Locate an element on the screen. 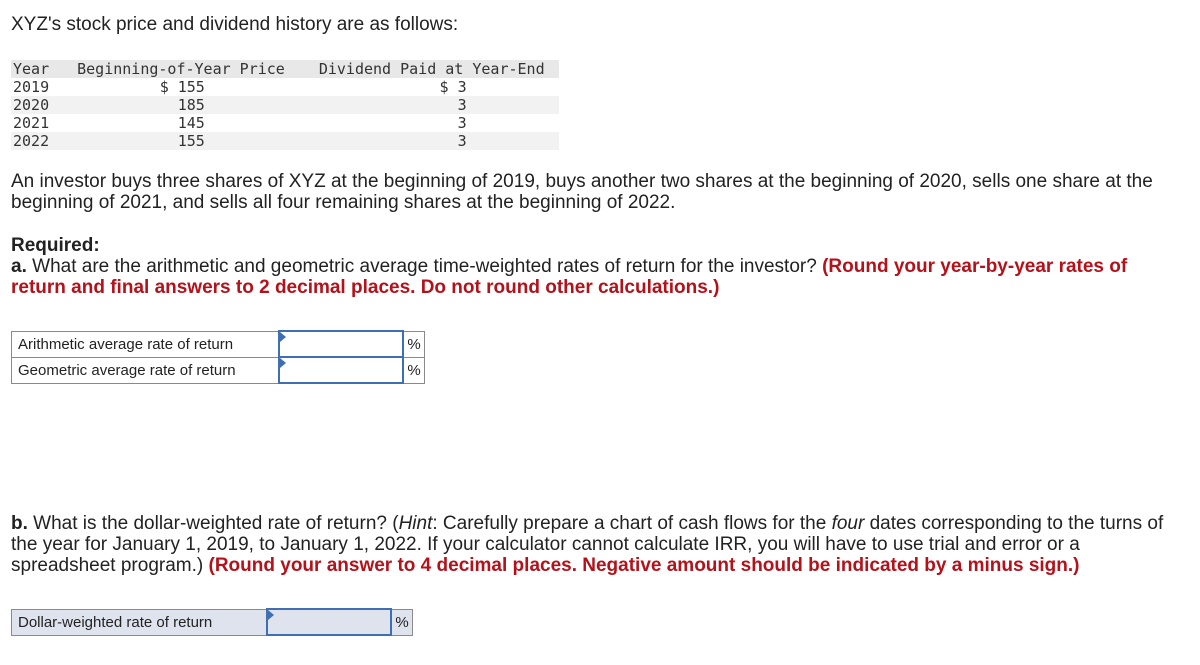 The width and height of the screenshot is (1200, 665). part-a-prefix: a. is located at coordinates (19, 266).